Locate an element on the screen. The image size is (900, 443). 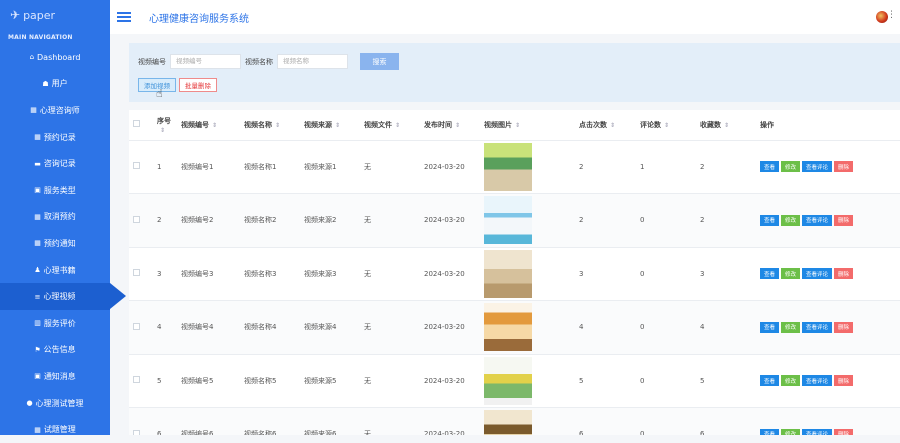
column-header-label: 评论数 is located at coordinates (650, 124).